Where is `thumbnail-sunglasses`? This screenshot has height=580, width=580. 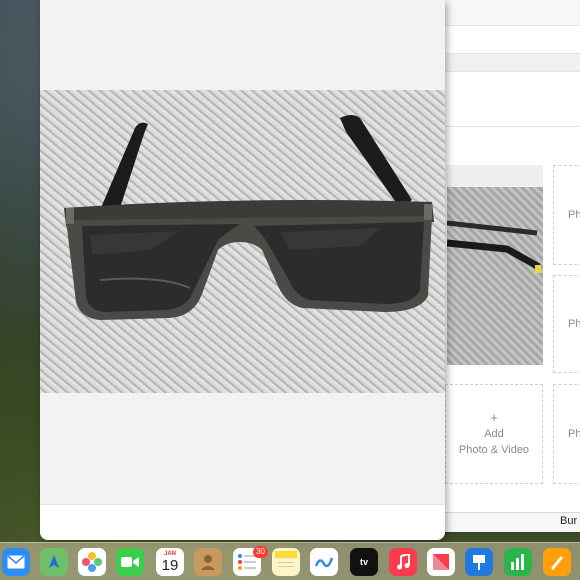 thumbnail-sunglasses is located at coordinates (494, 246).